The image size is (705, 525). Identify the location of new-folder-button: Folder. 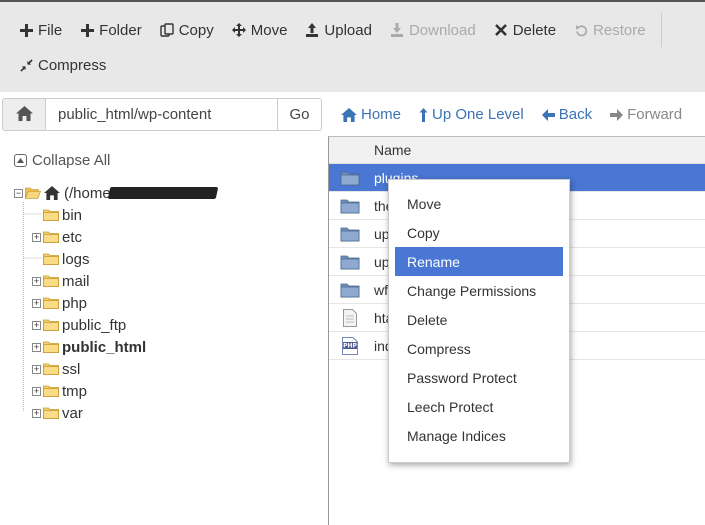
(111, 30).